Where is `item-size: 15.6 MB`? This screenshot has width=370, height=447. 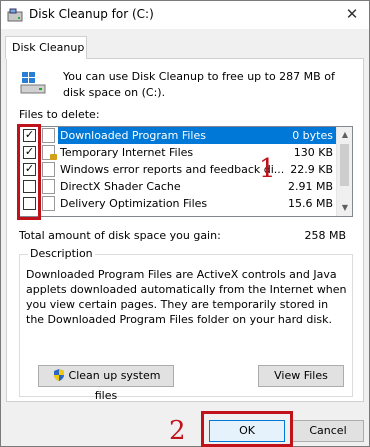 item-size: 15.6 MB is located at coordinates (310, 203).